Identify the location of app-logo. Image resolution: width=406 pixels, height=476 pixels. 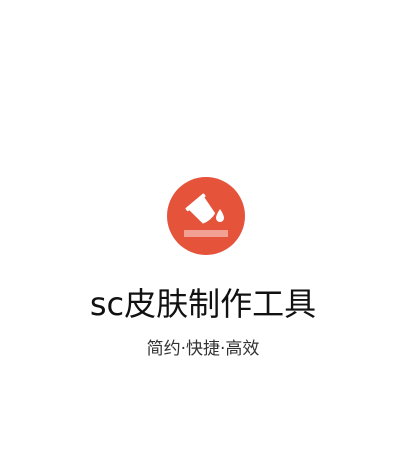
(206, 216).